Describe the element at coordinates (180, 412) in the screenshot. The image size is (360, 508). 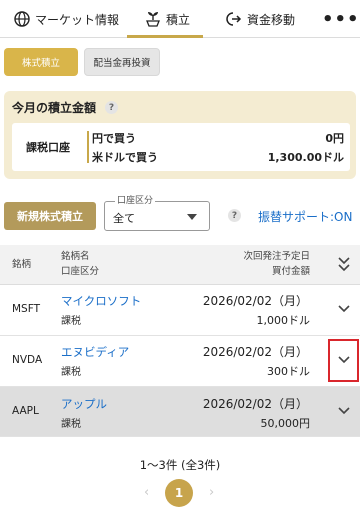
I see `table-row: AAPL アップル 課税 2026/02/02（月） 50,000円` at that location.